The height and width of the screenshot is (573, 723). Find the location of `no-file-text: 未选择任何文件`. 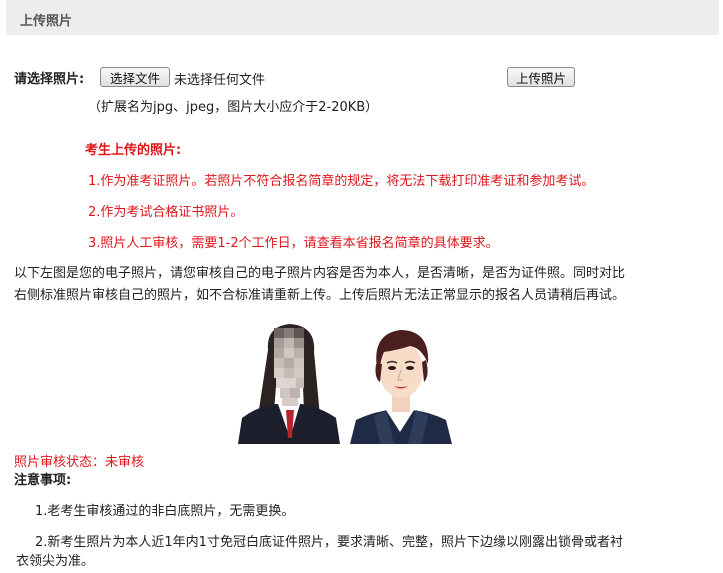

no-file-text: 未选择任何文件 is located at coordinates (220, 80).